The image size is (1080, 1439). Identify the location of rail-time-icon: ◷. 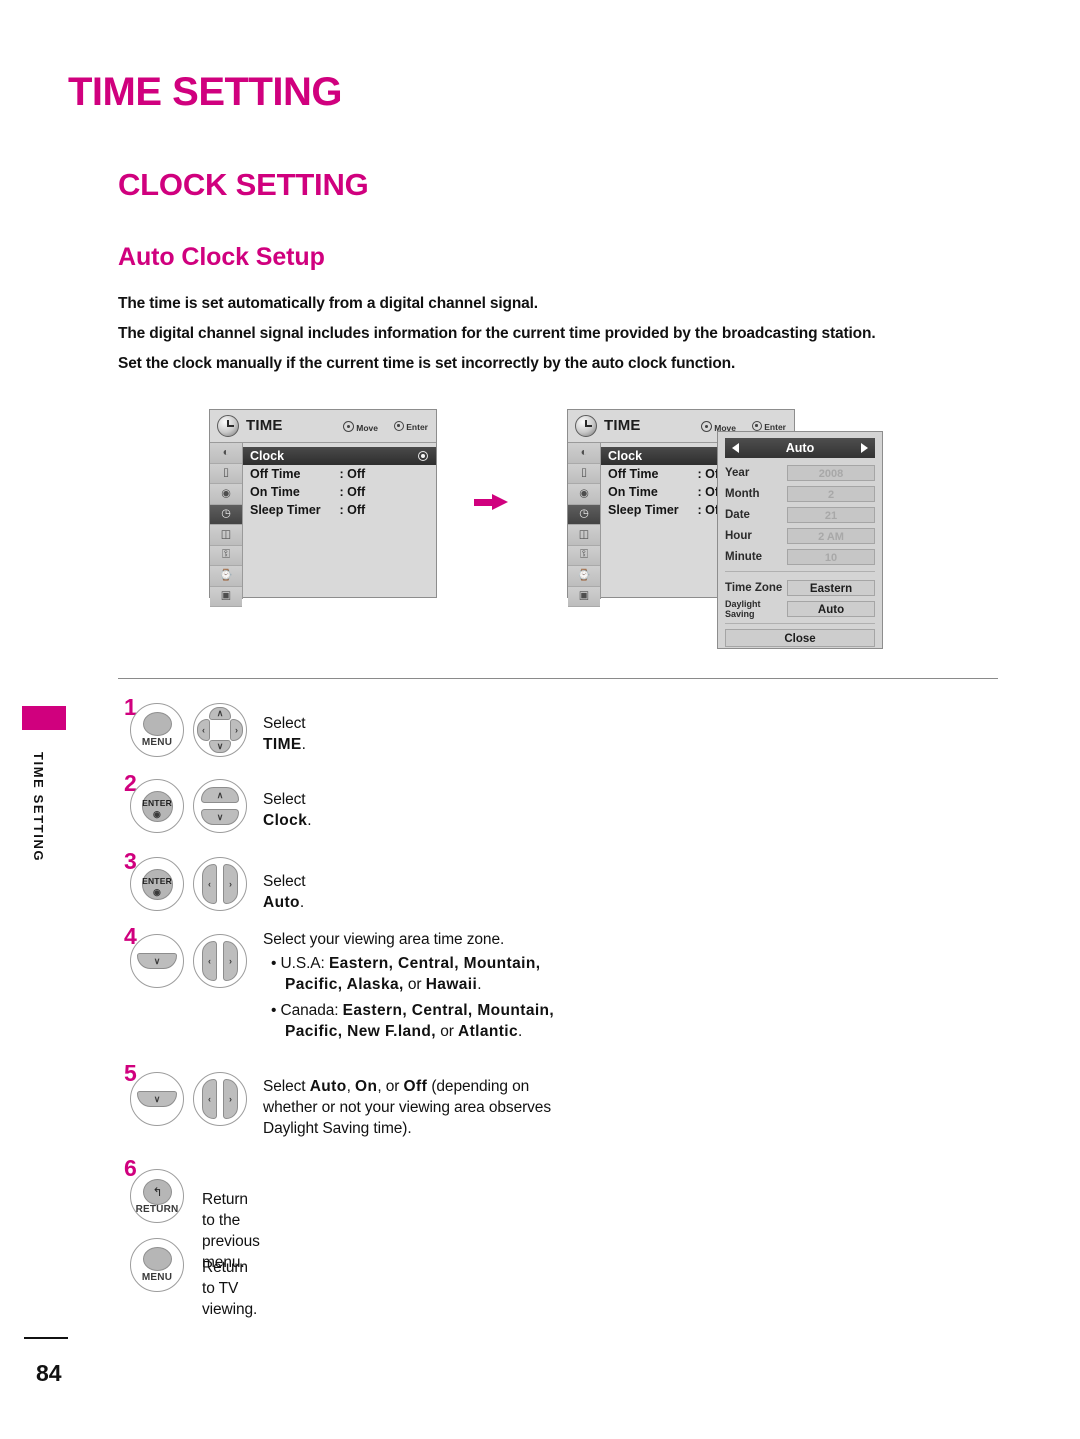
(226, 514).